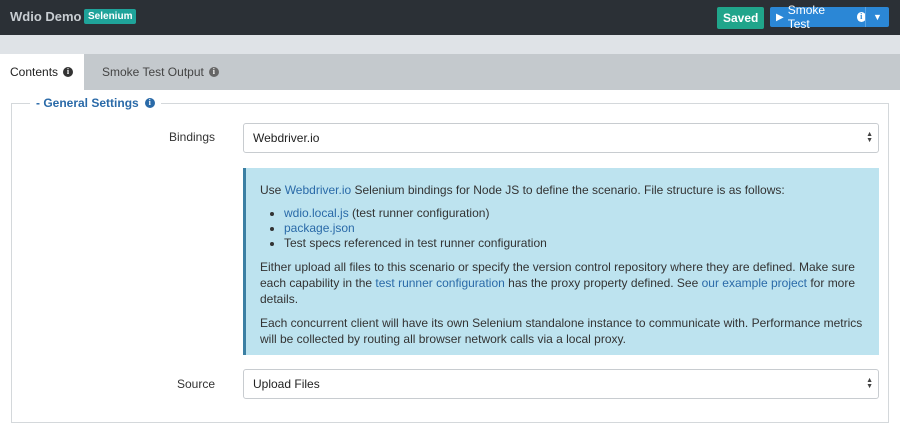 The image size is (900, 423). Describe the element at coordinates (450, 44) in the screenshot. I see `toolbar-strip` at that location.